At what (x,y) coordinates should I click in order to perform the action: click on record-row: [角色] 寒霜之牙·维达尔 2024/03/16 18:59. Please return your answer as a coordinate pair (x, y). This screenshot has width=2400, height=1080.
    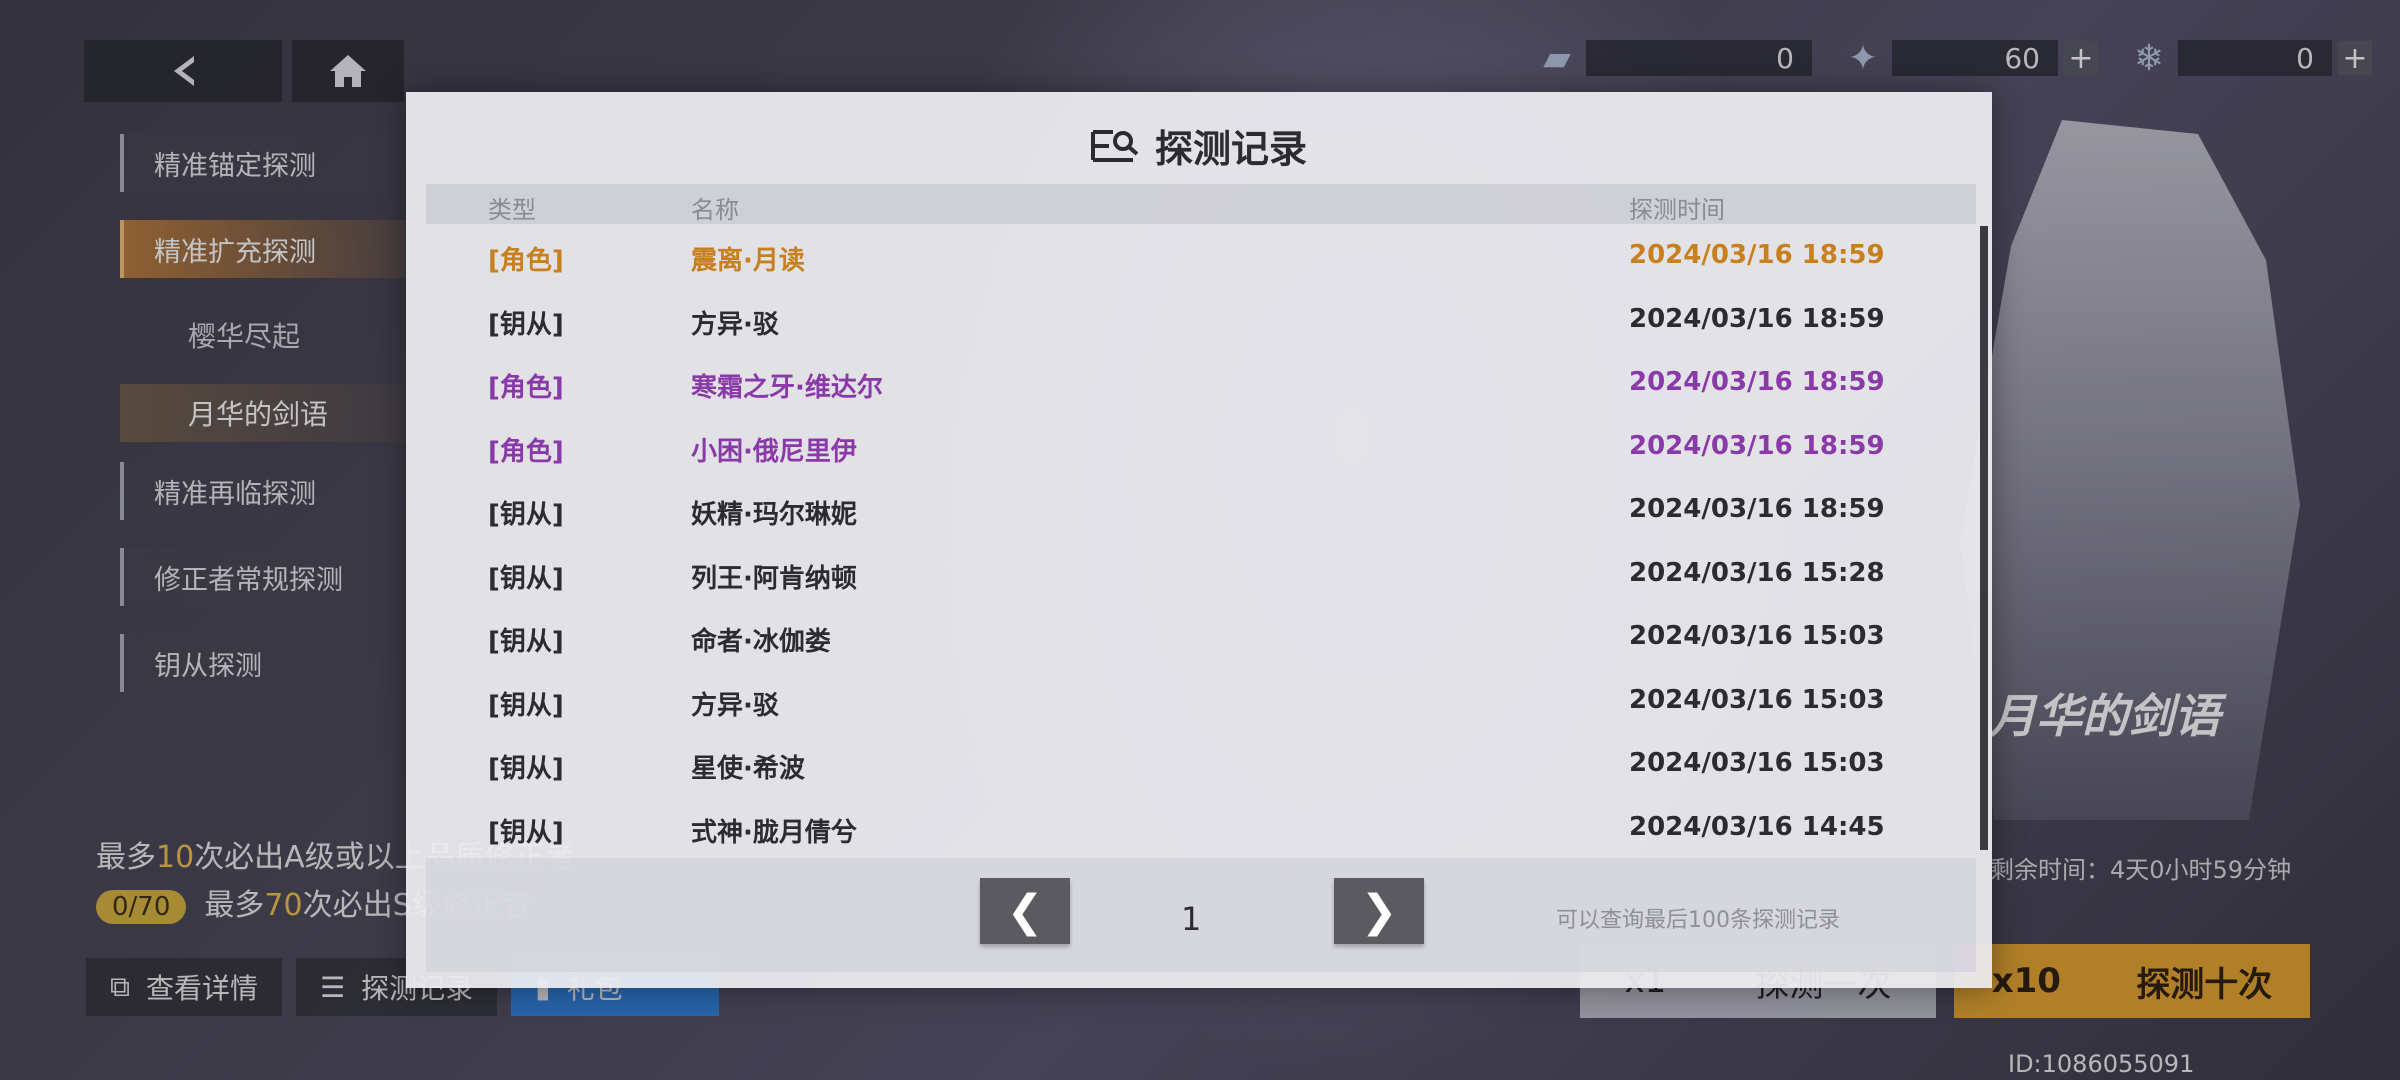
    Looking at the image, I should click on (1201, 383).